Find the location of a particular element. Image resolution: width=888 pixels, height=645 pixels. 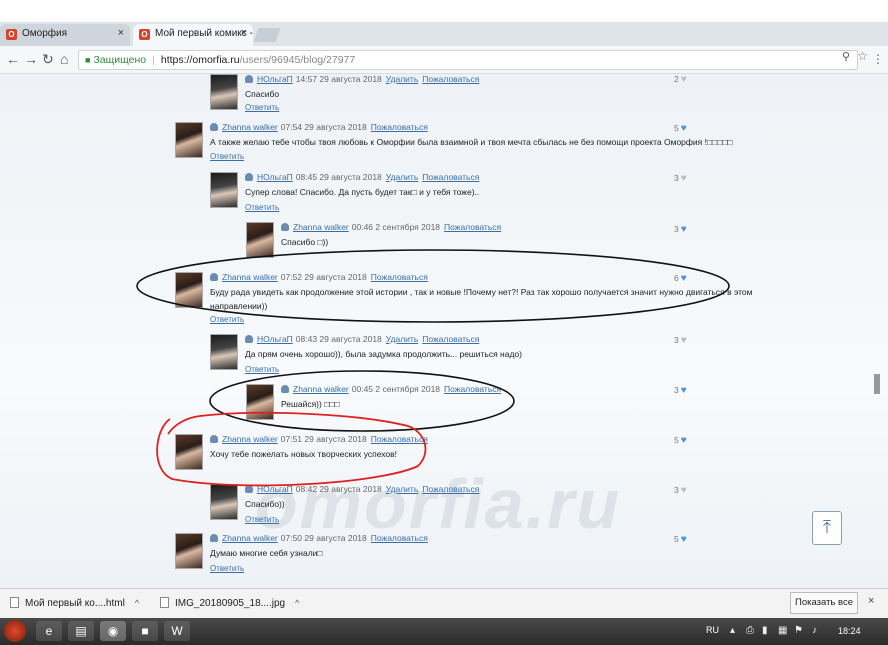

word-icon: W is located at coordinates (177, 631).